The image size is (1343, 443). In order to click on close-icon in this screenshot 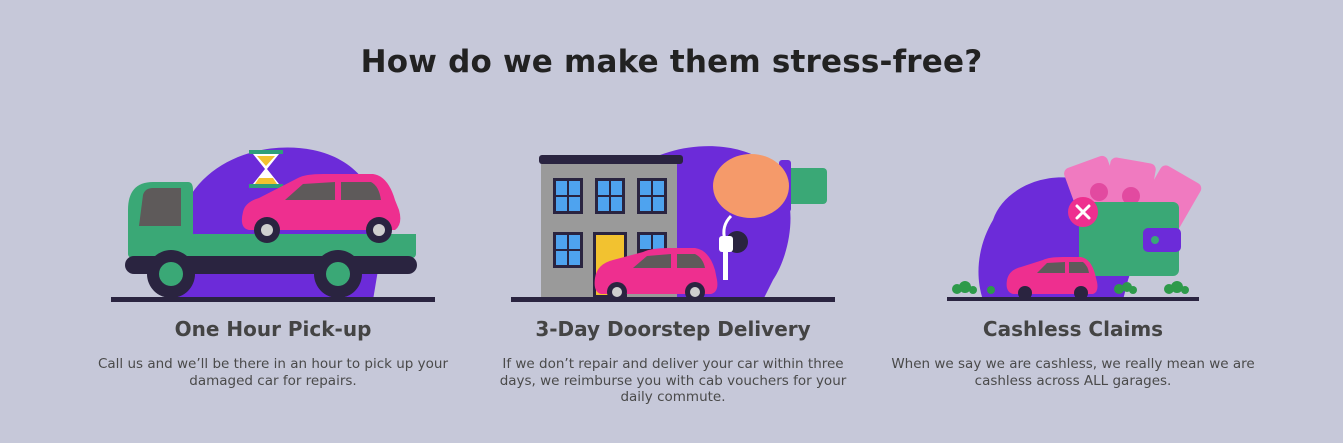, I will do `click(1083, 212)`.